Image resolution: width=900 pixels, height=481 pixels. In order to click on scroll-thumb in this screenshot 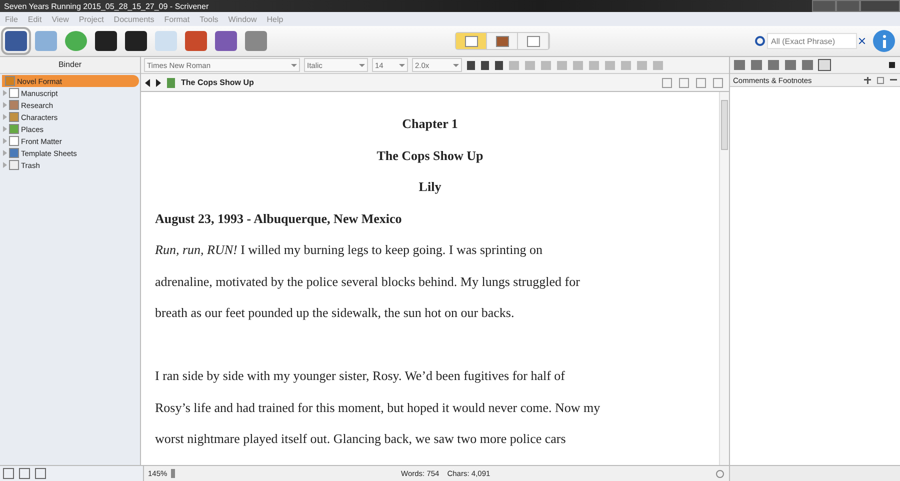, I will do `click(724, 125)`.